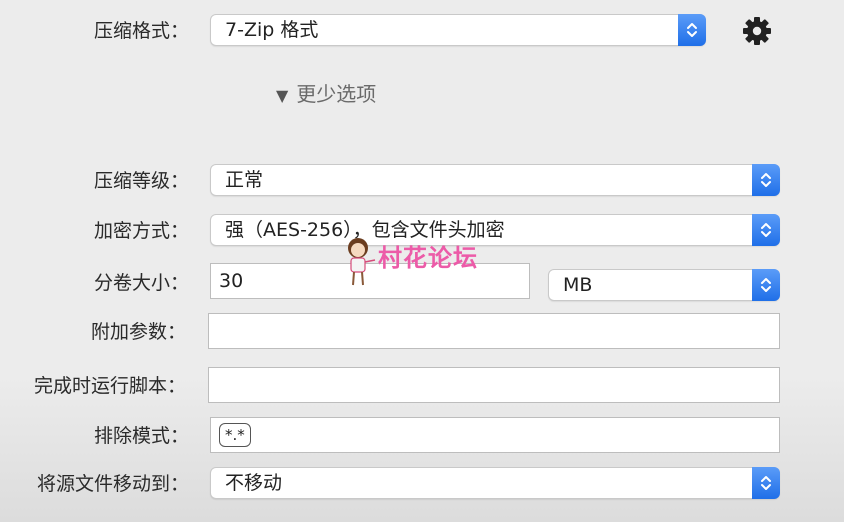 Image resolution: width=844 pixels, height=522 pixels. Describe the element at coordinates (362, 262) in the screenshot. I see `watermark-girl-icon` at that location.